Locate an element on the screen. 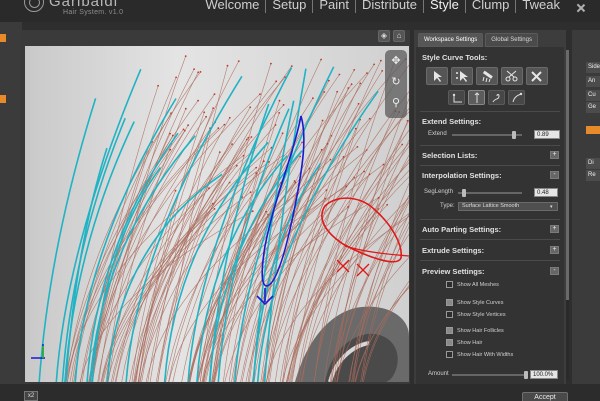 This screenshot has width=600, height=401. auto-parting-expand-button: + is located at coordinates (554, 229).